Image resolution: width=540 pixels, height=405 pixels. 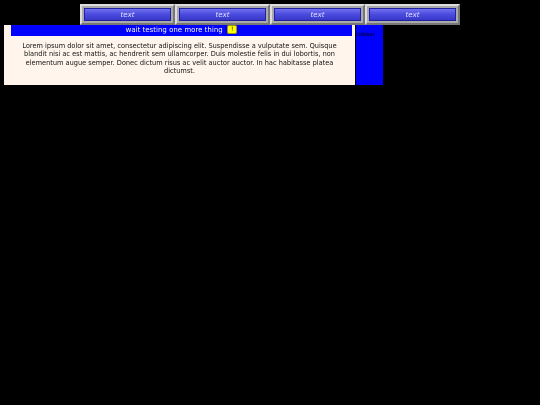 I want to click on nav-button-4-label: text, so click(x=412, y=14).